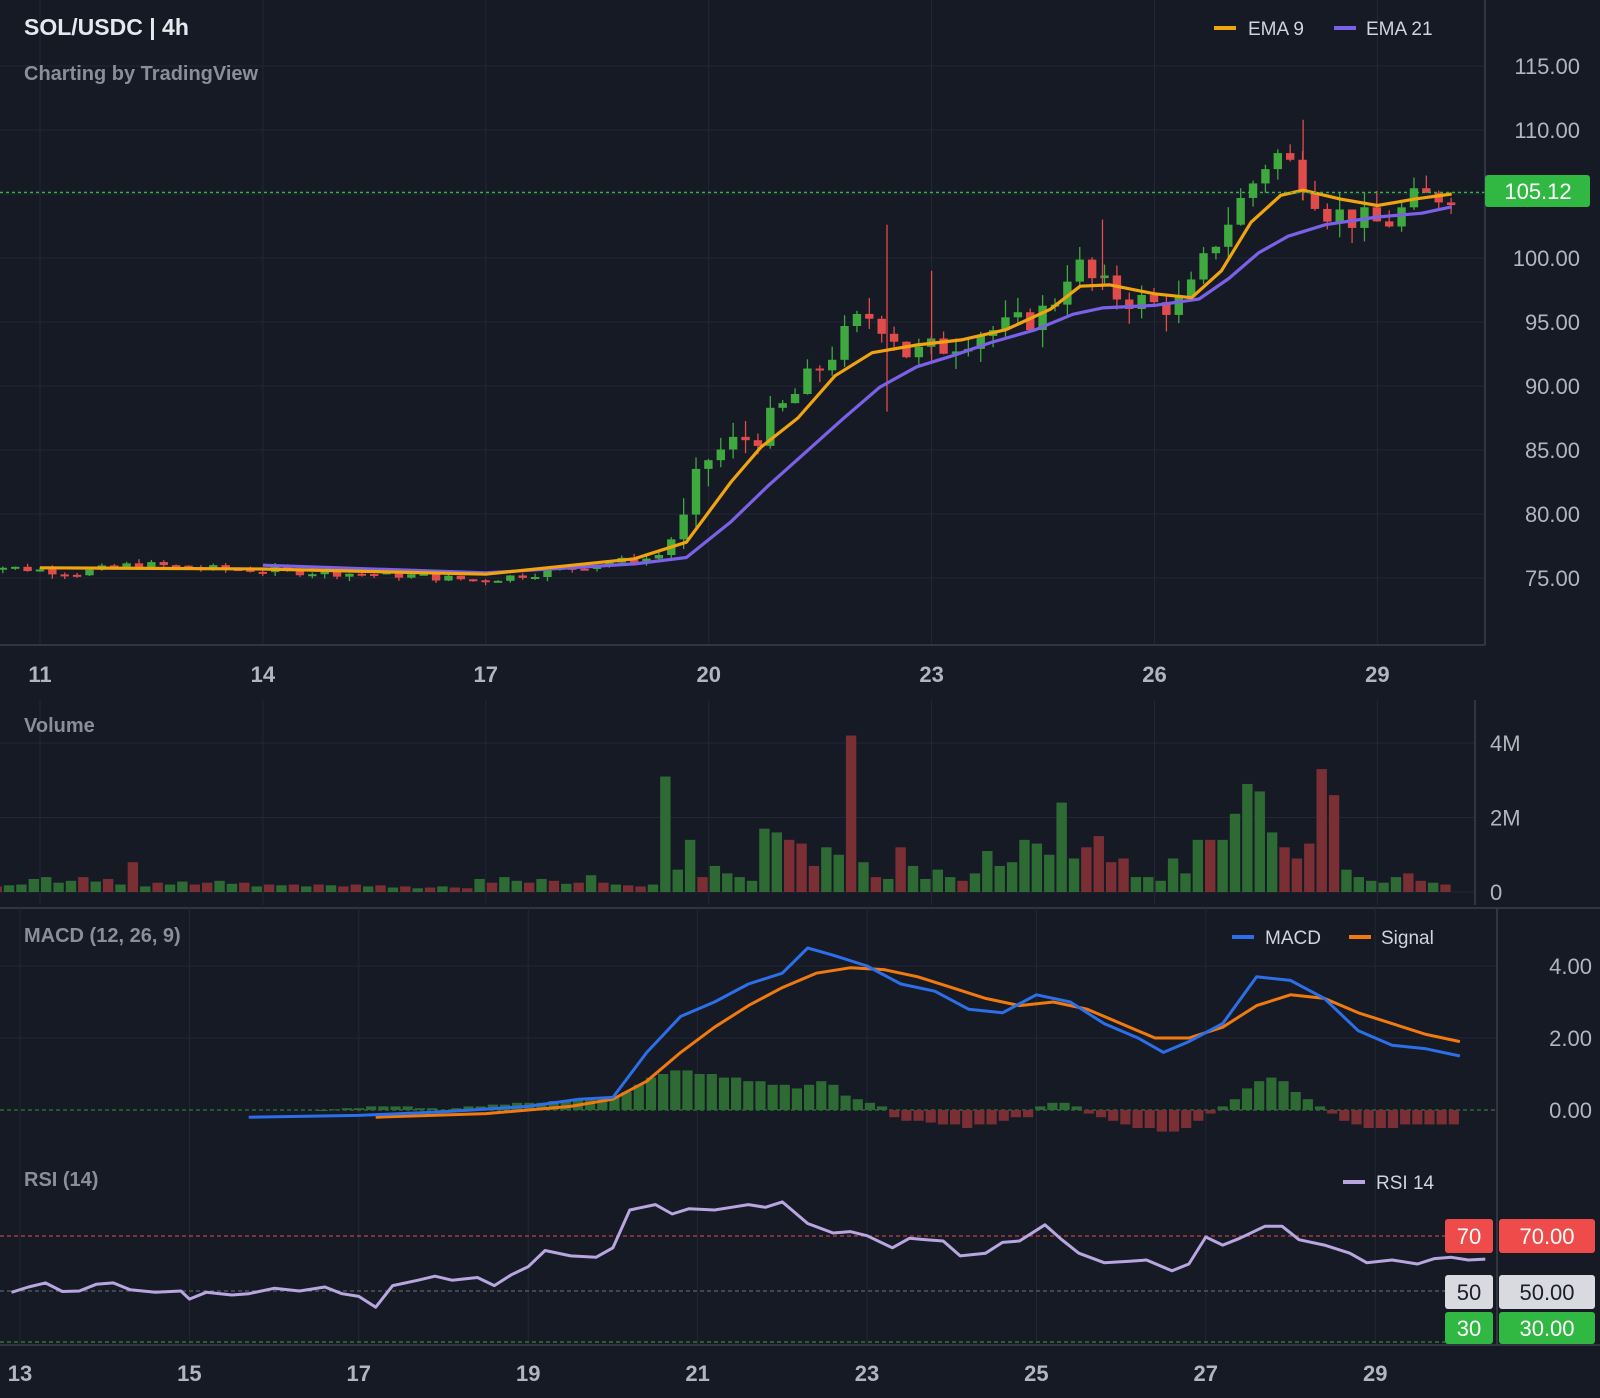 Image resolution: width=1600 pixels, height=1398 pixels. I want to click on price-y-tick-5: 100.00, so click(1546, 258).